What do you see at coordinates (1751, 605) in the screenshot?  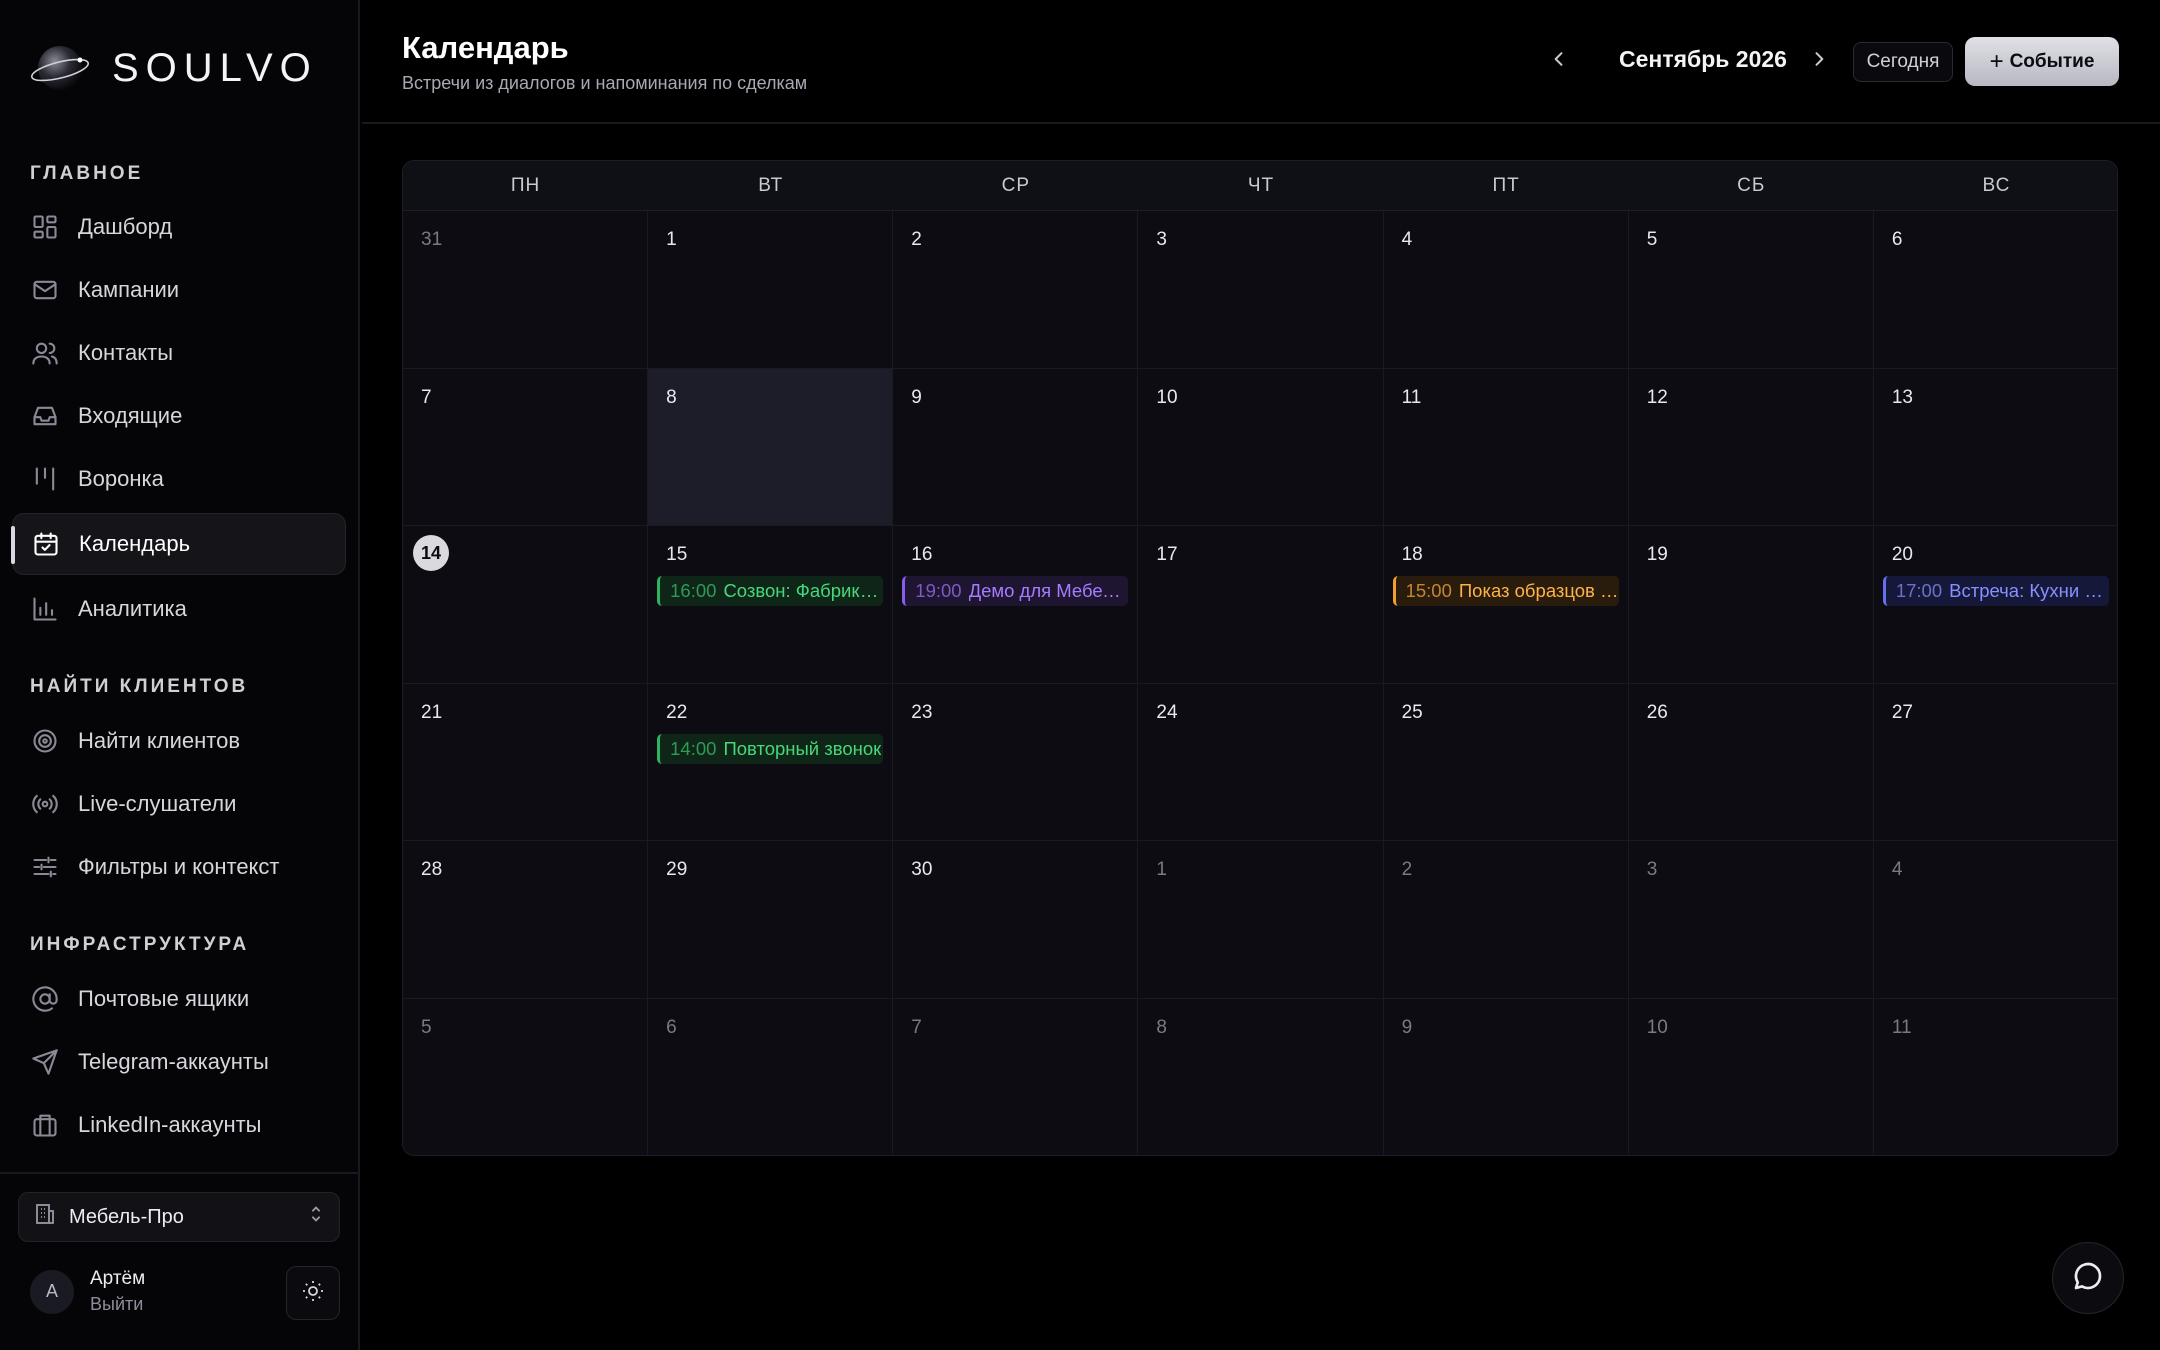 I see `day-cell: 19` at bounding box center [1751, 605].